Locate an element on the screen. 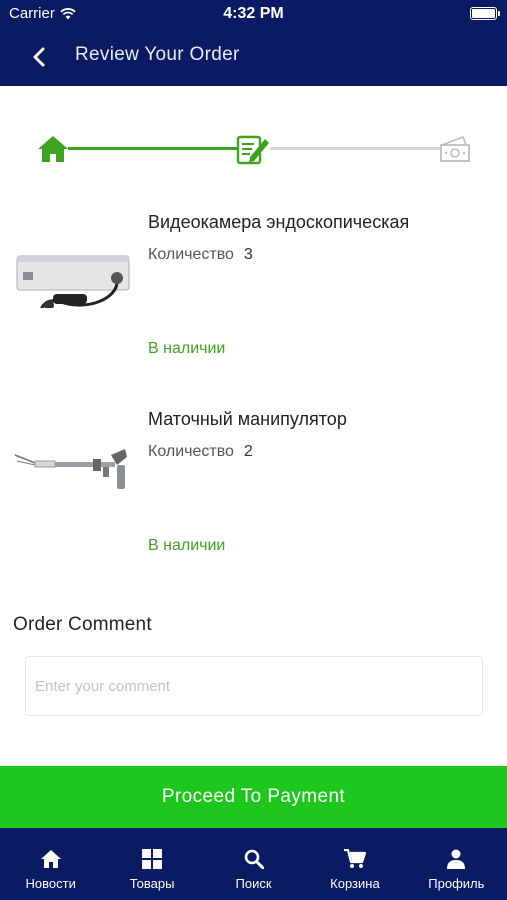 The height and width of the screenshot is (900, 507). progress-line-pending is located at coordinates (355, 148).